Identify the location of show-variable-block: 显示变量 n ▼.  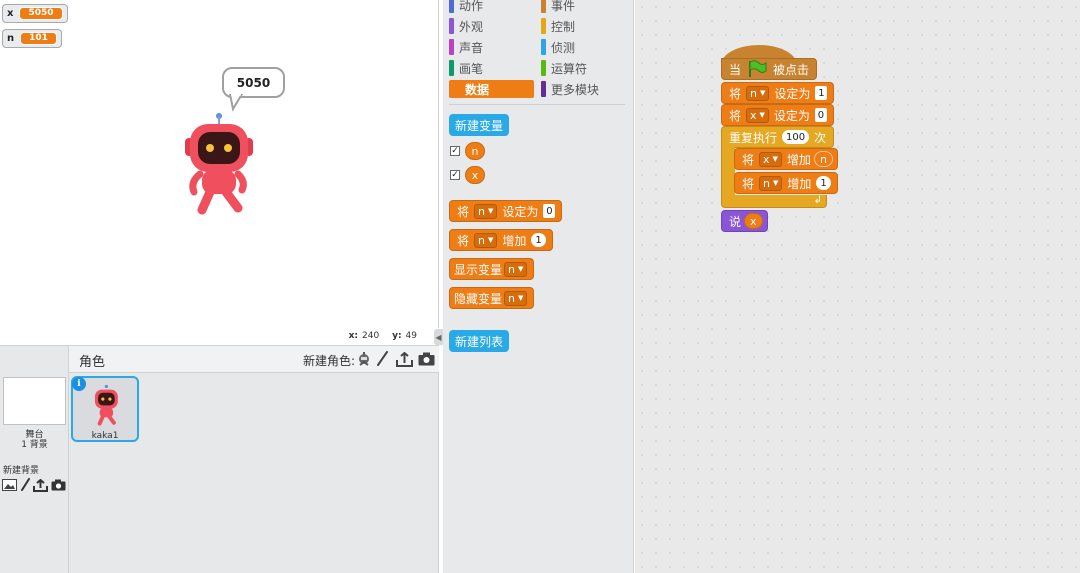
(492, 269).